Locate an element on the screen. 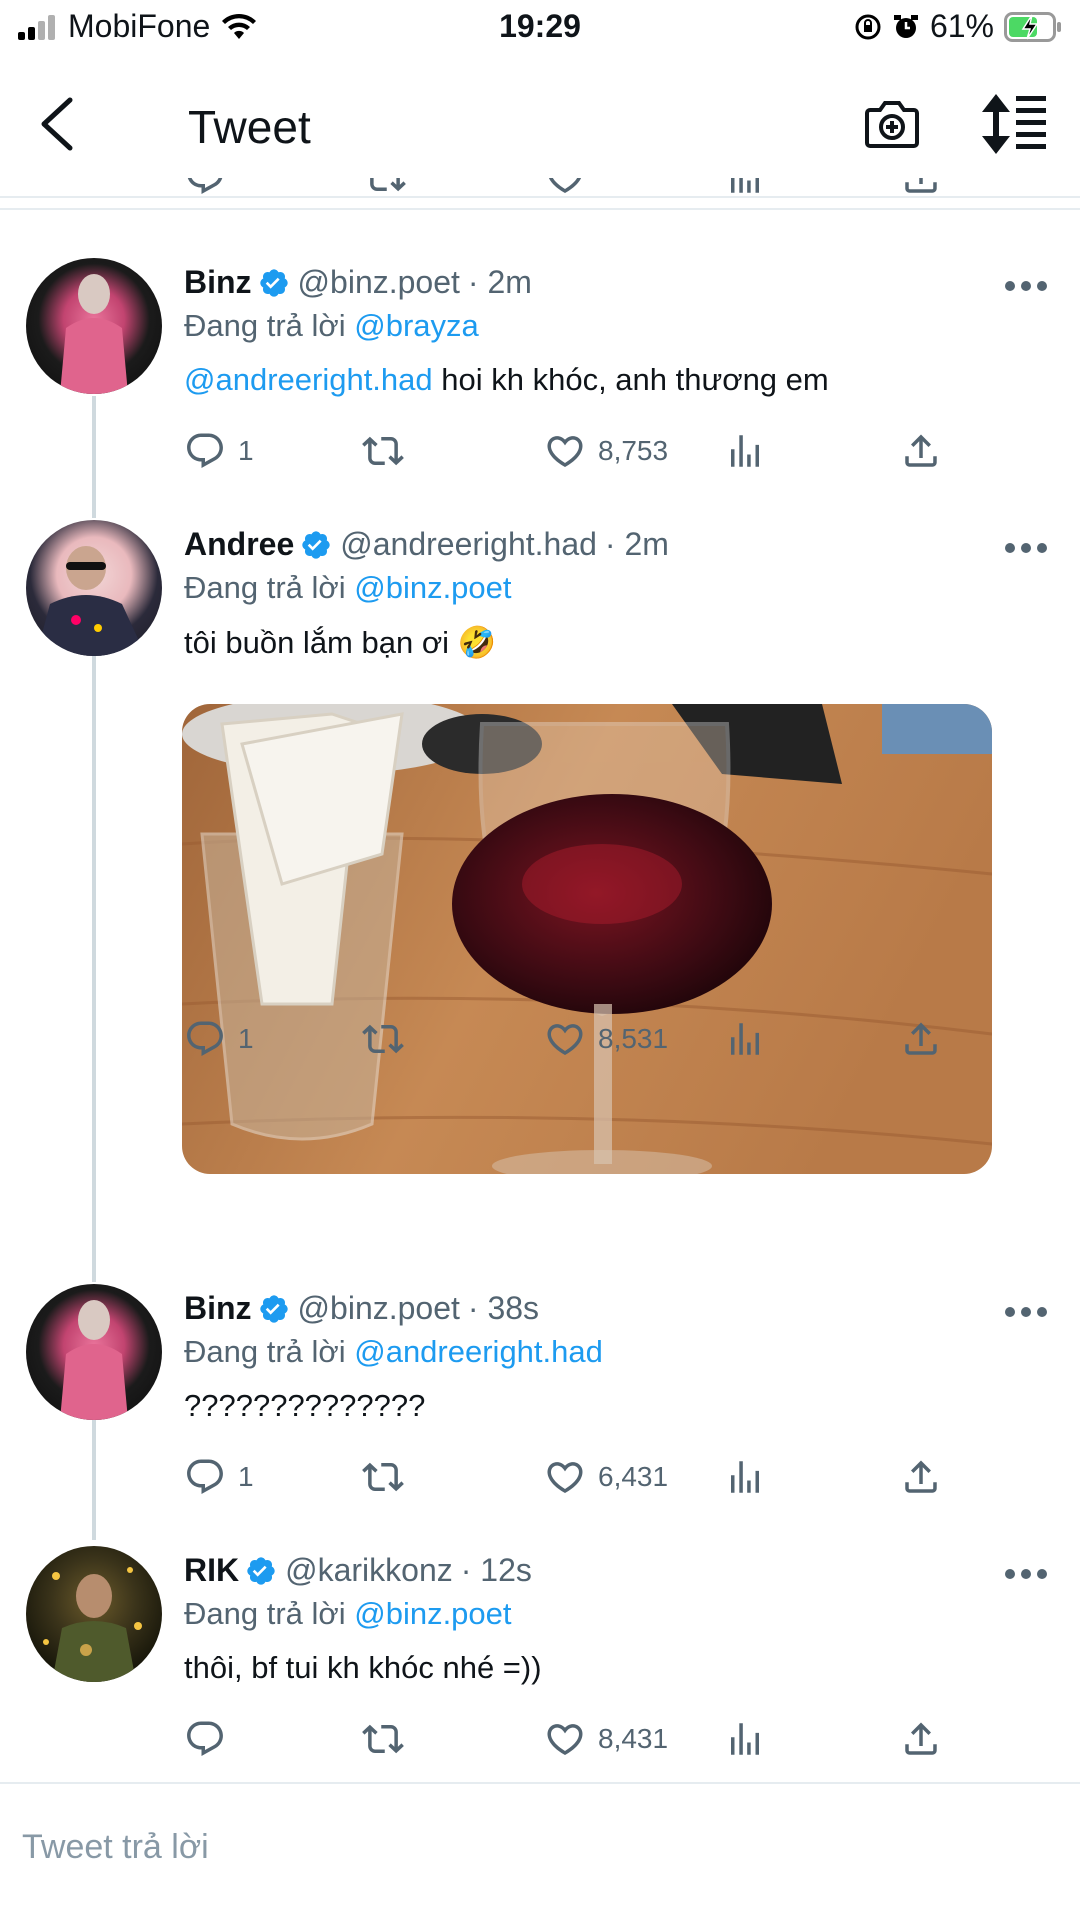 Image resolution: width=1080 pixels, height=1922 pixels. like-count: 8,431 is located at coordinates (633, 1738).